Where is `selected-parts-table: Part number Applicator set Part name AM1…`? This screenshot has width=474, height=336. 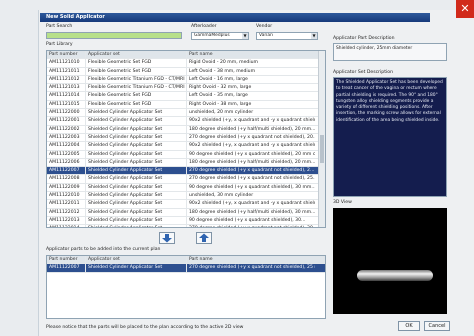
selected-parts-table: Part number Applicator set Part name AM1… is located at coordinates (186, 287).